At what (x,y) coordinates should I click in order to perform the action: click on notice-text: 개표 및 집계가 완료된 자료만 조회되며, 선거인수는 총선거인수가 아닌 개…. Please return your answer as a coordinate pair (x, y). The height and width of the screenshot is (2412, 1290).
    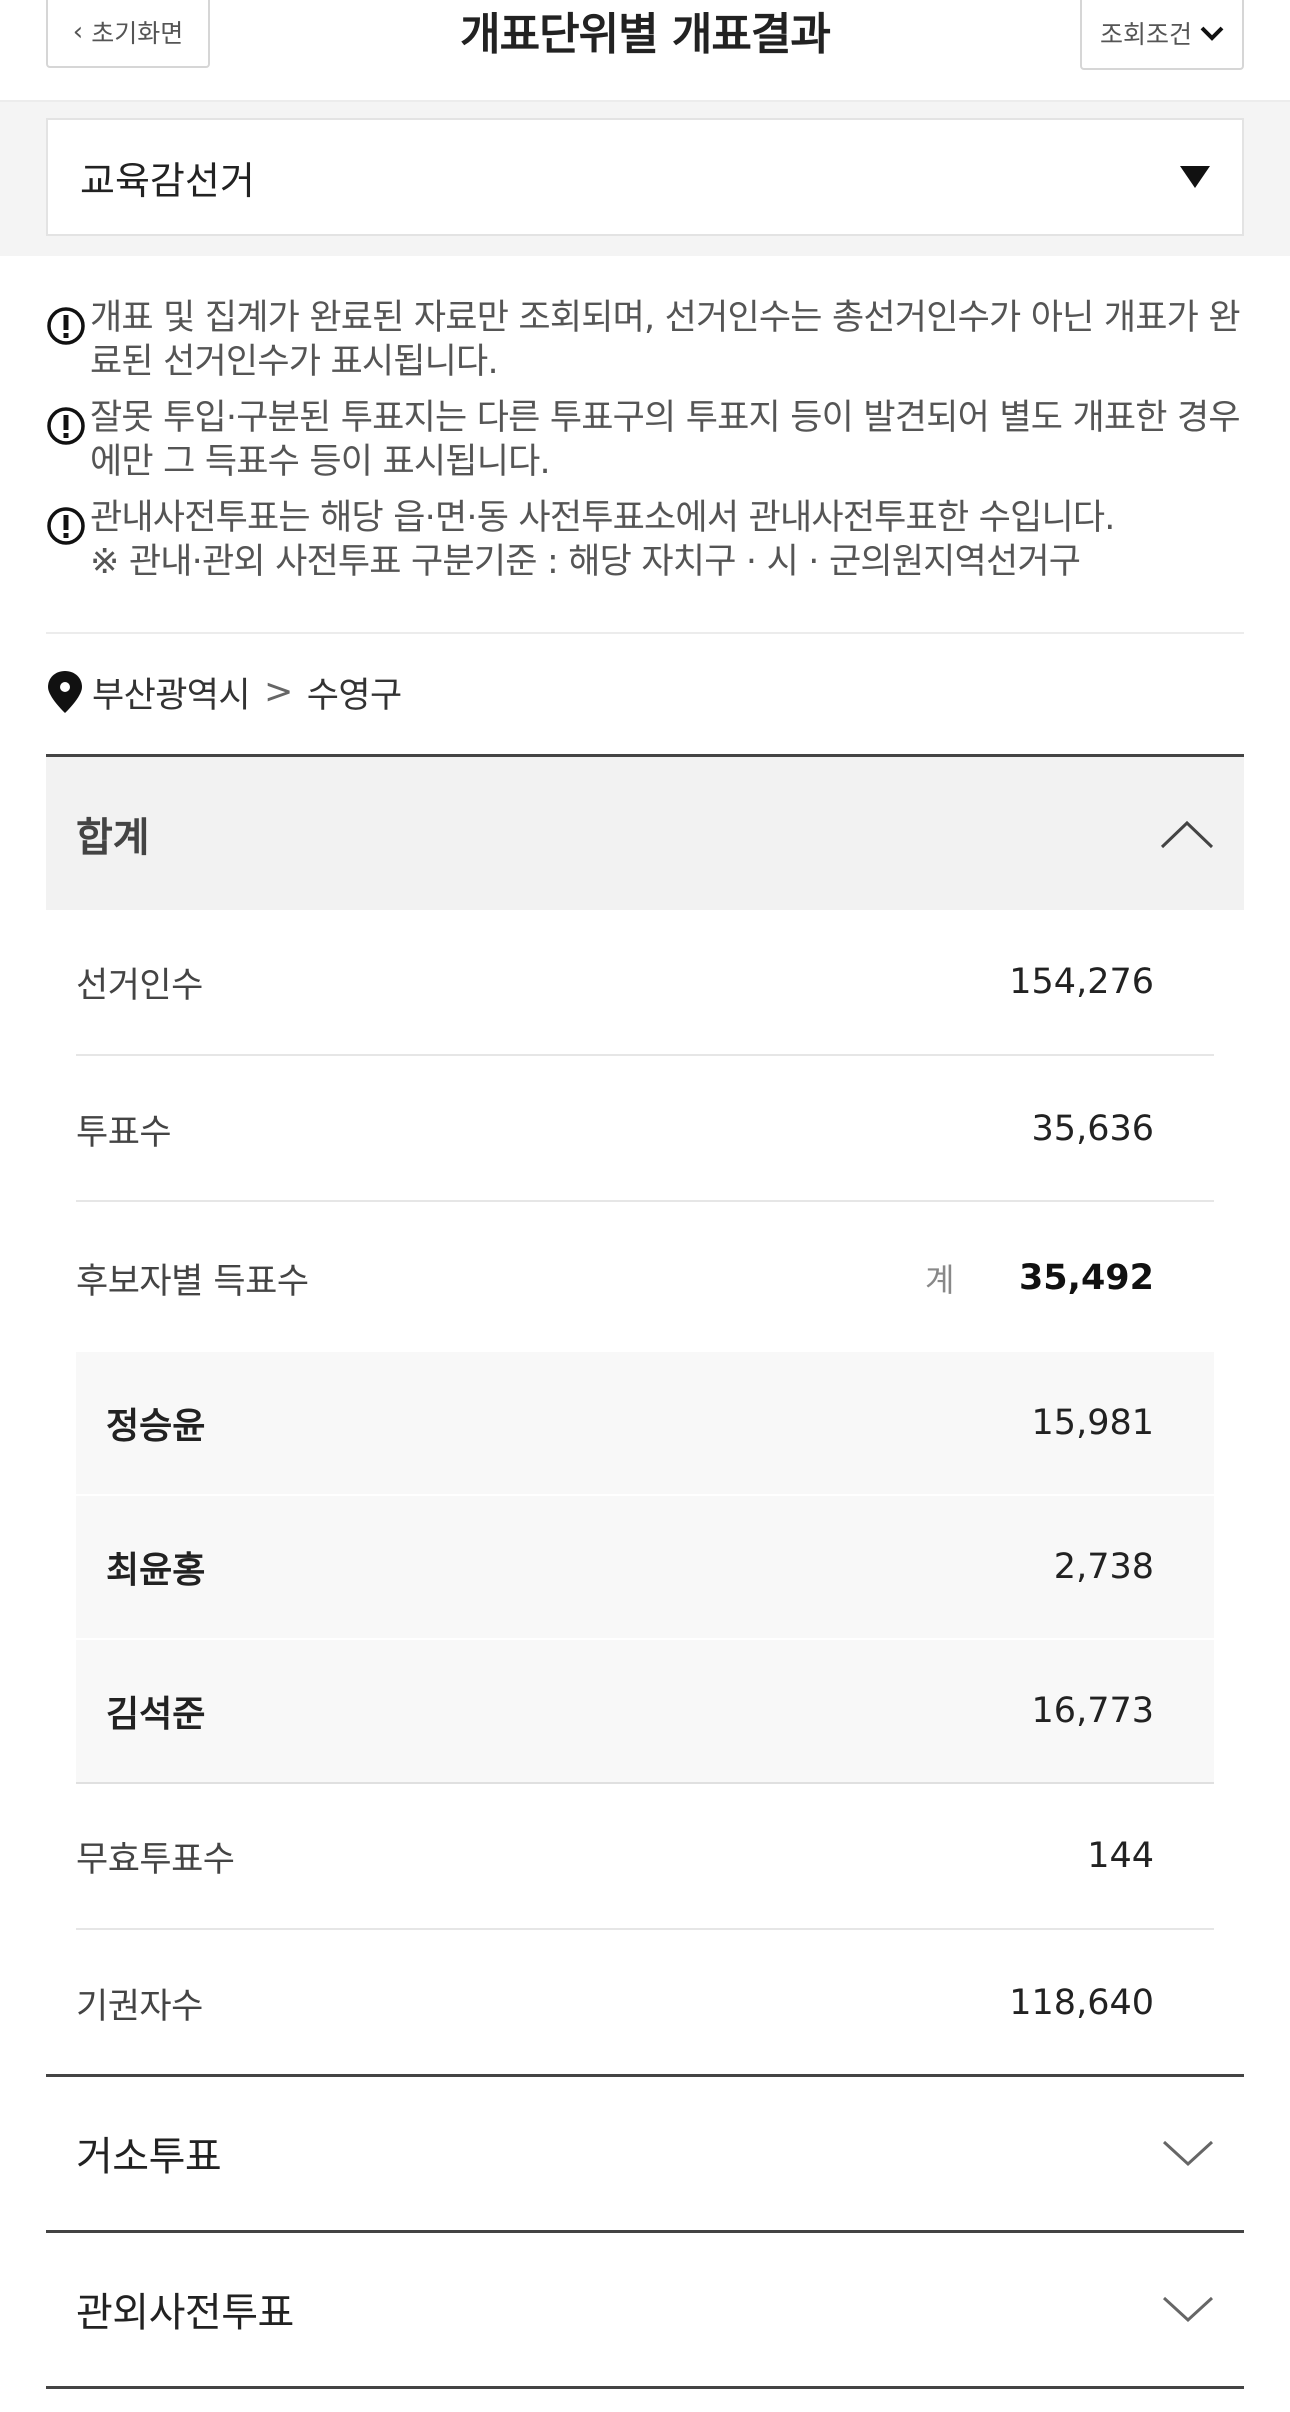
    Looking at the image, I should click on (665, 340).